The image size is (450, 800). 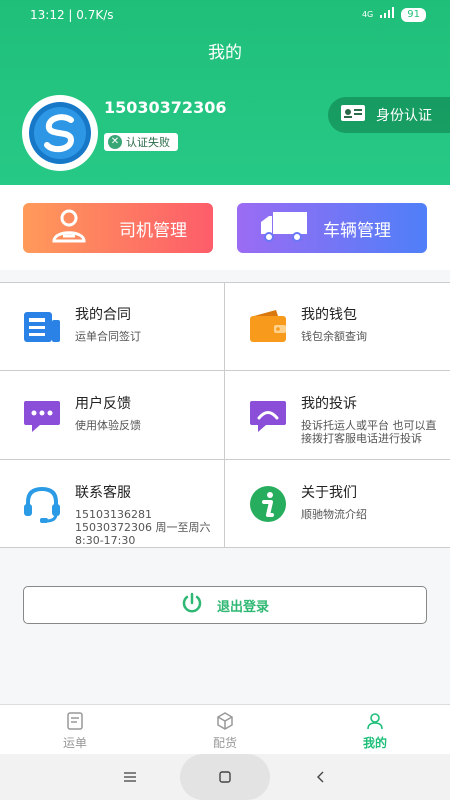 I want to click on contract-icon, so click(x=42, y=327).